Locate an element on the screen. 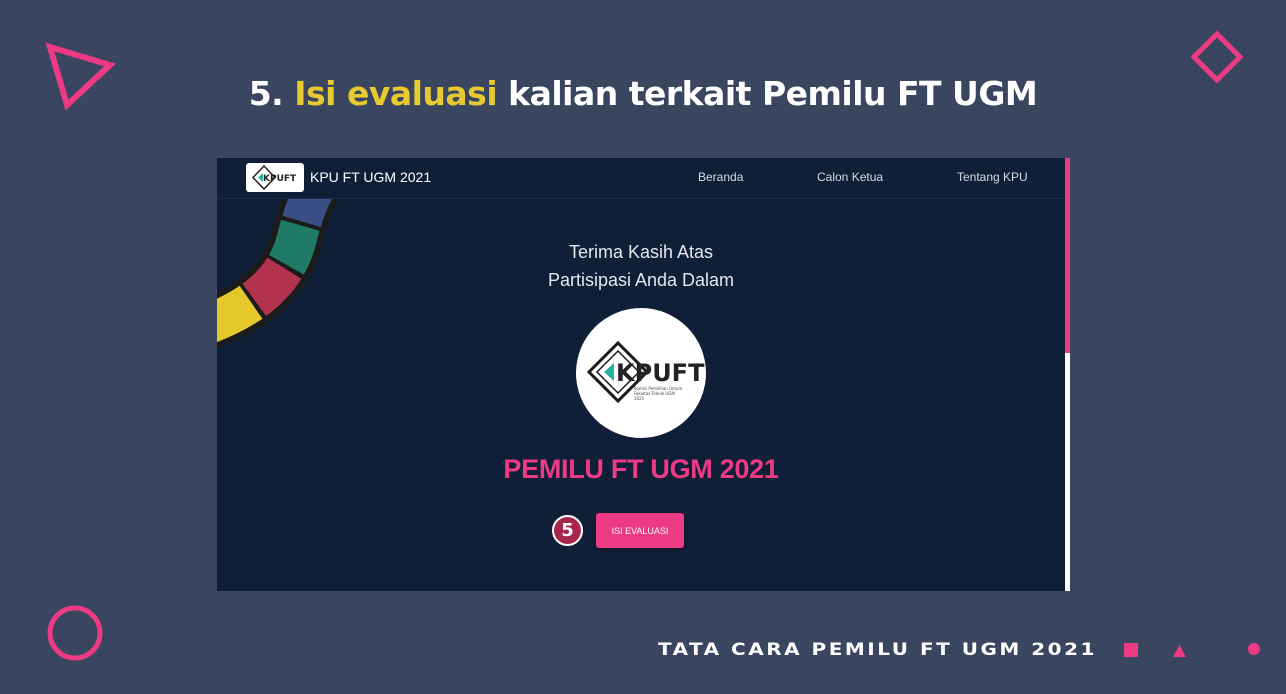 The width and height of the screenshot is (1286, 694). thanks-line-2: Partisipasi Anda Dalam is located at coordinates (641, 280).